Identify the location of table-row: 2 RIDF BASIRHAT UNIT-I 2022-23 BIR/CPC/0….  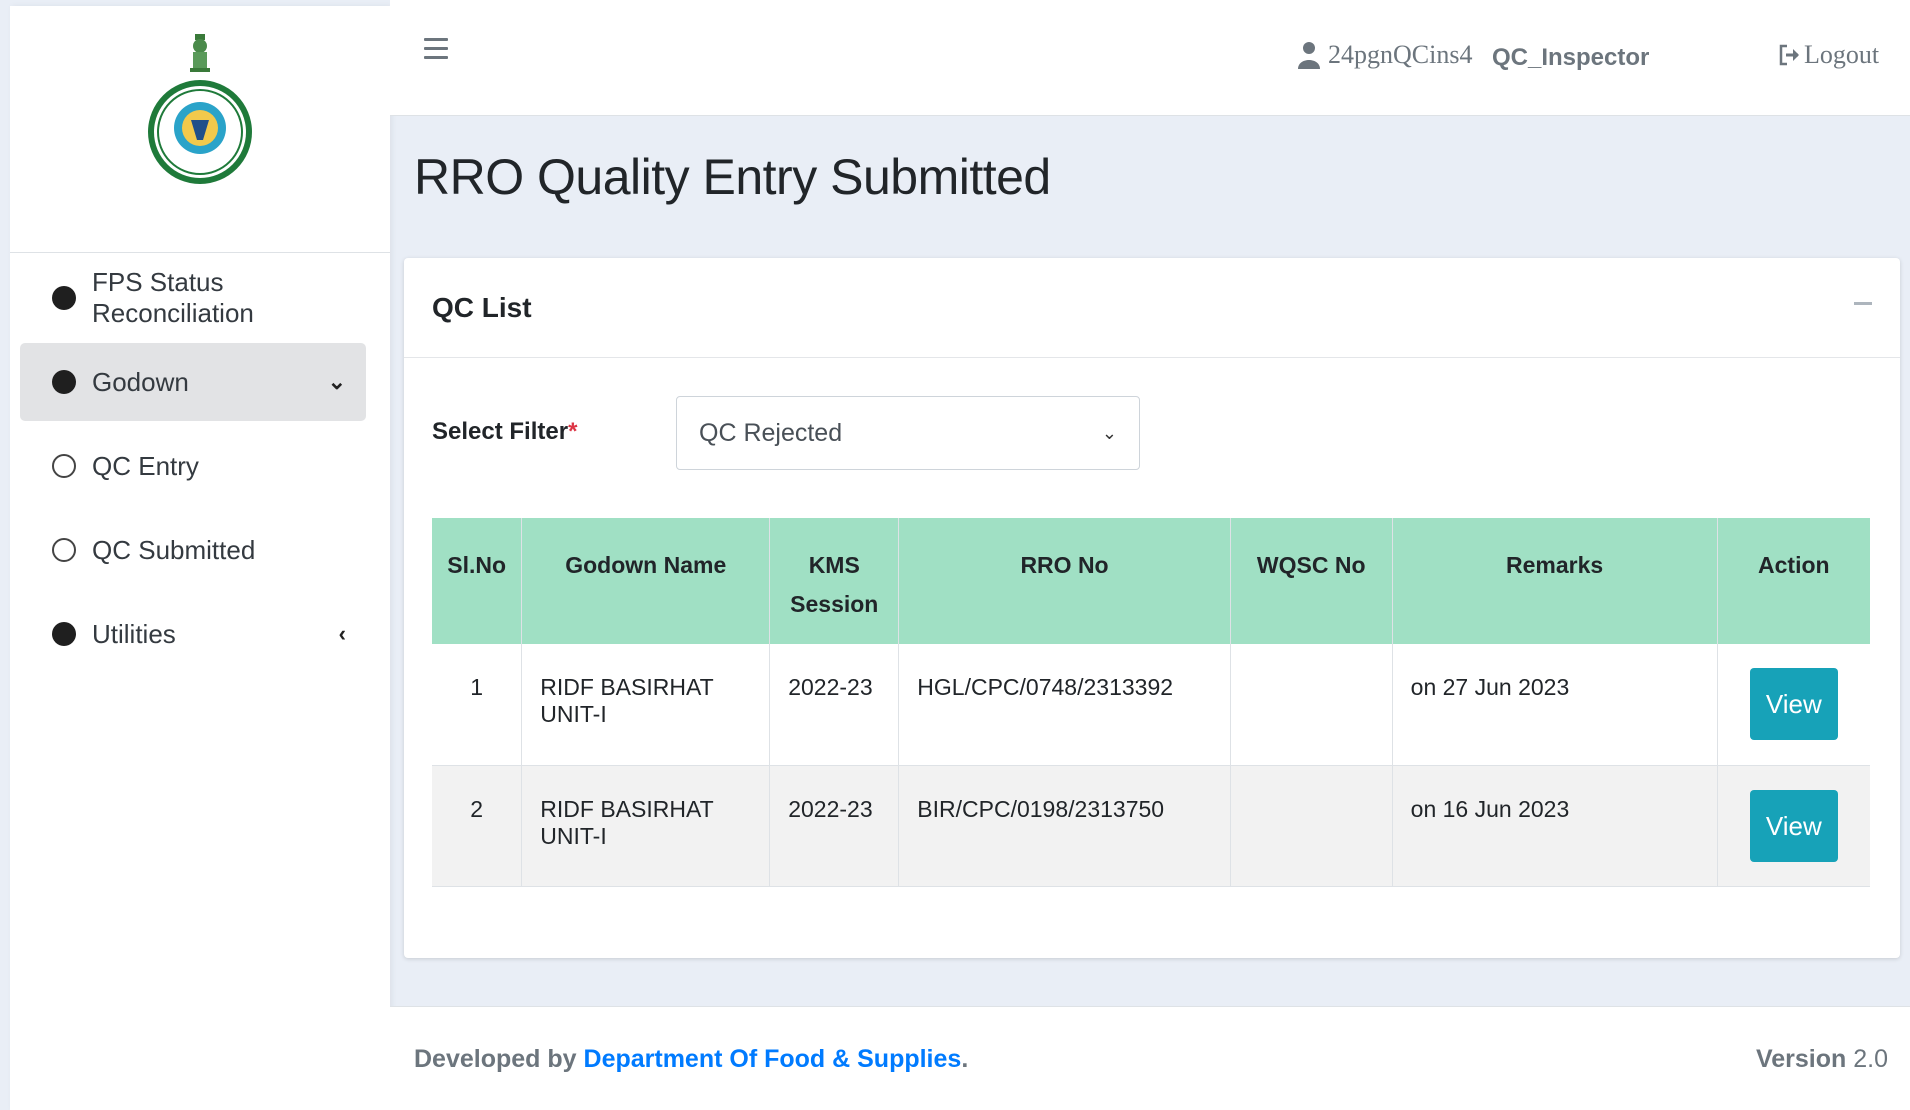
(1151, 826).